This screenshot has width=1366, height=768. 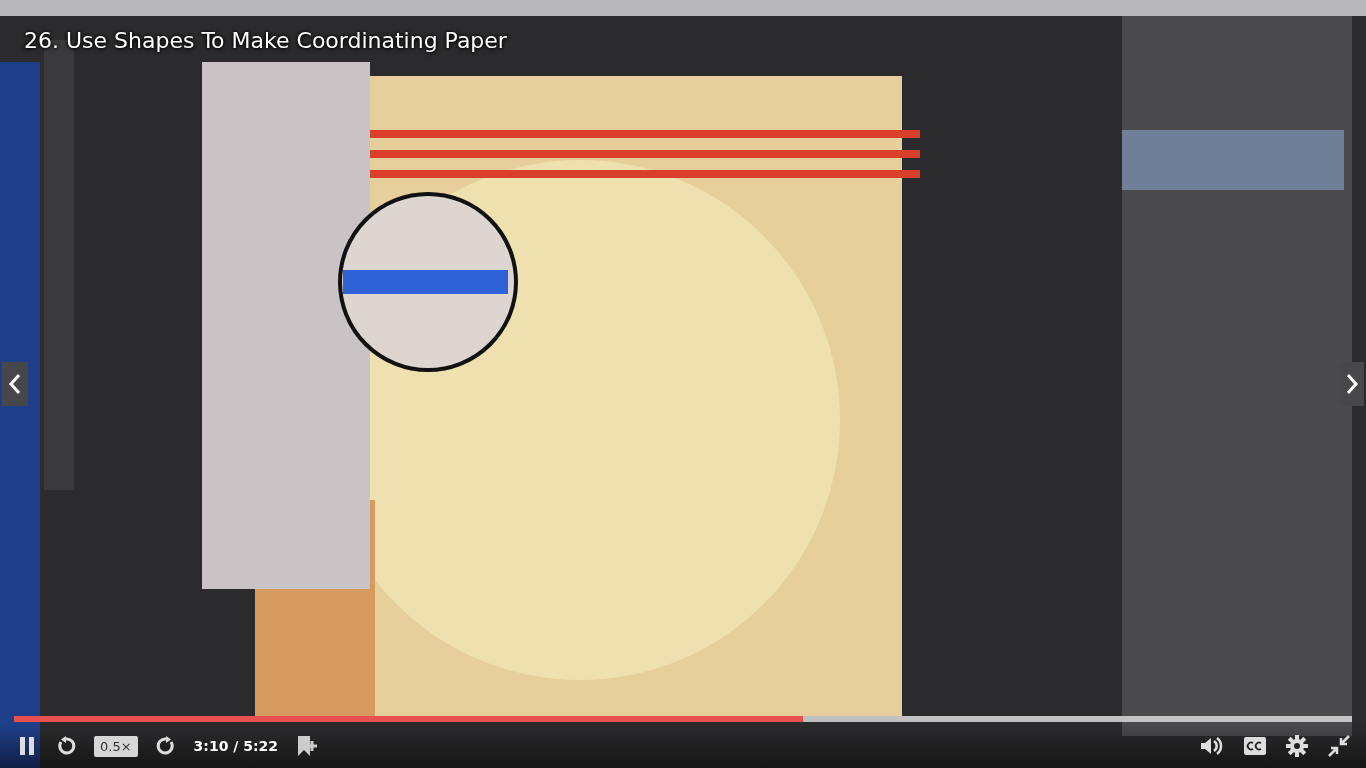 I want to click on previous-button, so click(x=15, y=384).